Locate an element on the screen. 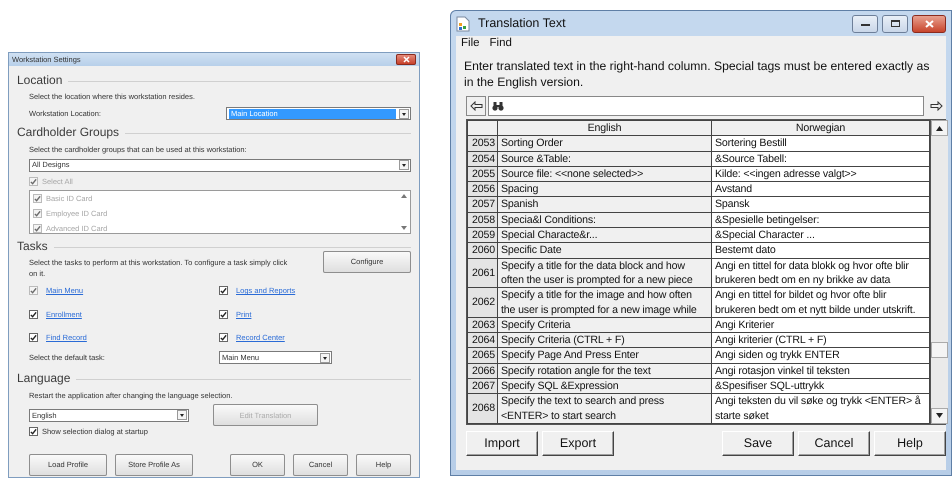  column-header: Norwegian is located at coordinates (821, 128).